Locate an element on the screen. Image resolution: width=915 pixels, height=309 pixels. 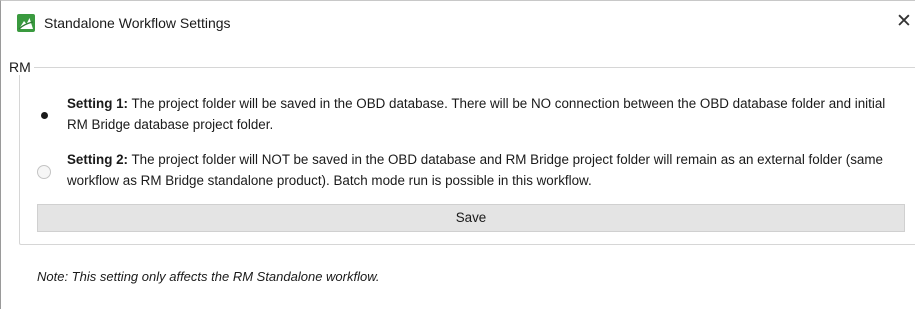
group-label-rm: RM is located at coordinates (20, 67).